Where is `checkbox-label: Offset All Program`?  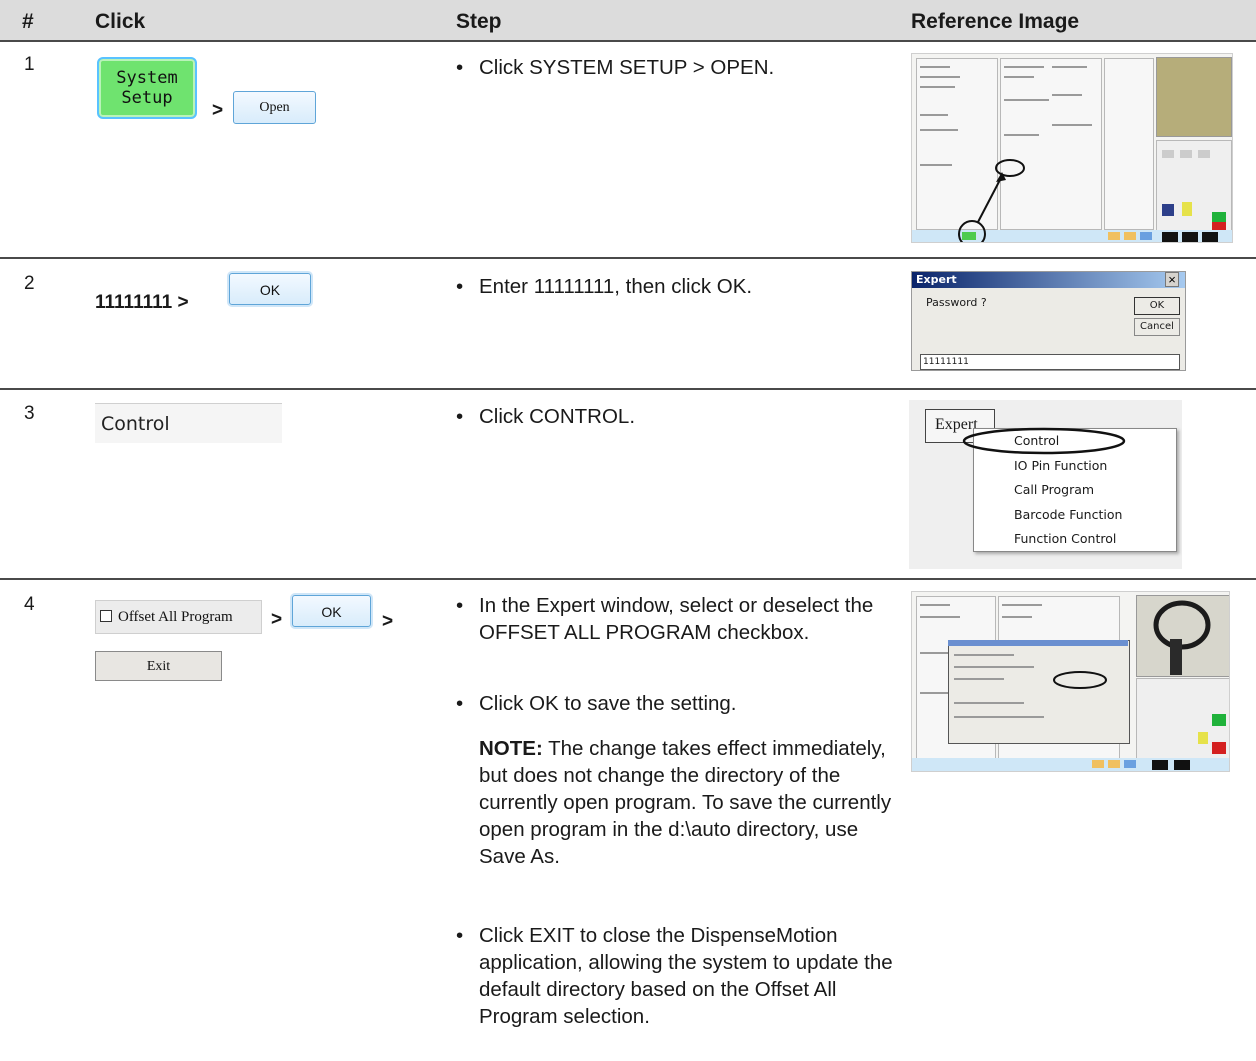
checkbox-label: Offset All Program is located at coordinates (175, 617).